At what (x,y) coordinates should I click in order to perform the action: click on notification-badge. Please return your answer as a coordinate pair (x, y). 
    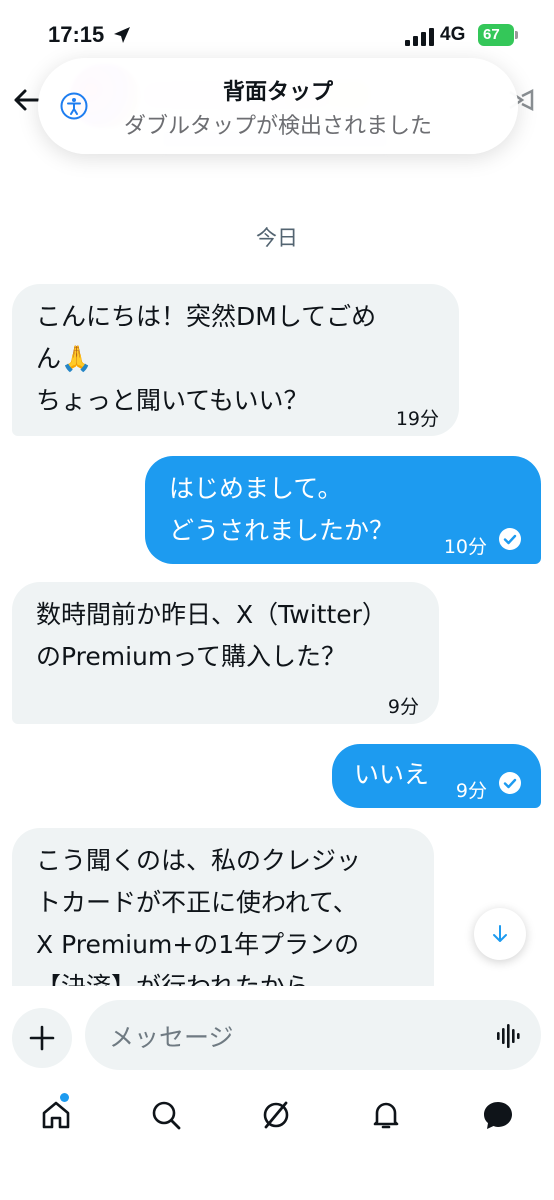
    Looking at the image, I should click on (64, 1097).